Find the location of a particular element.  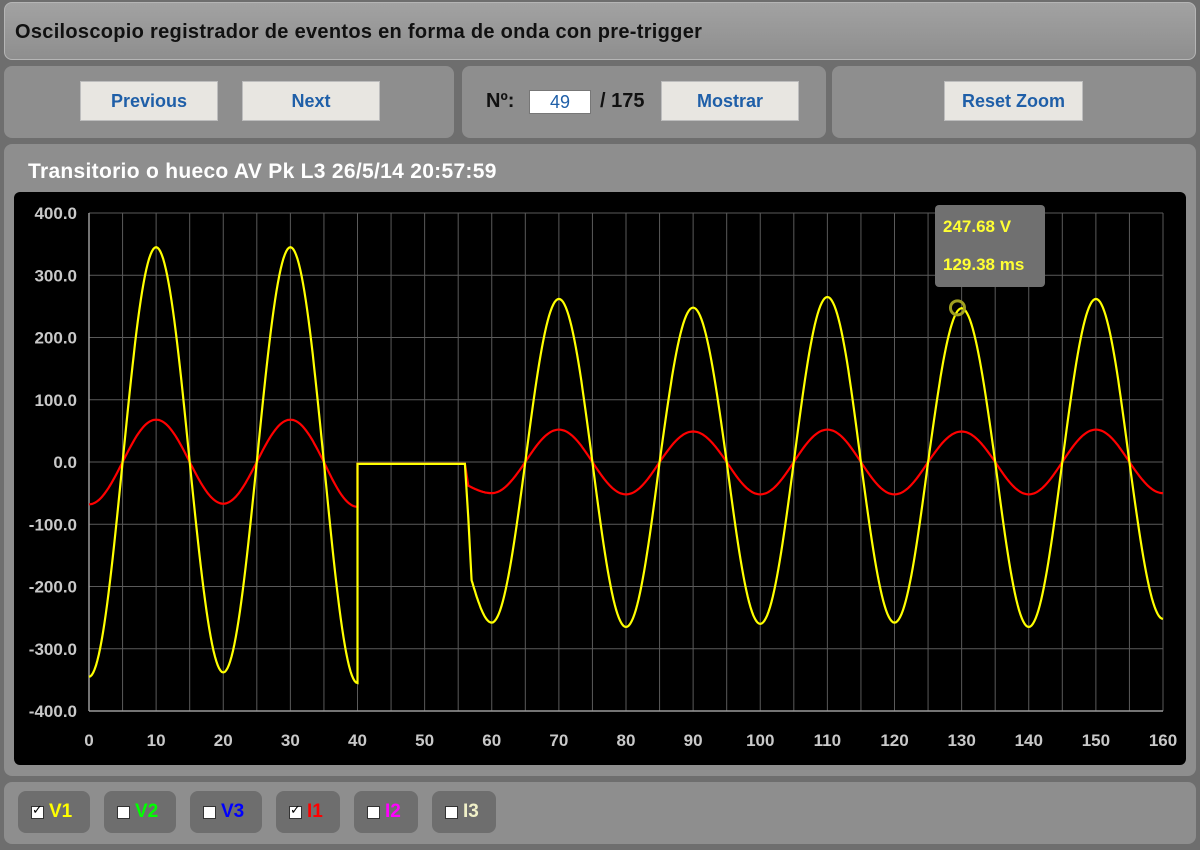

legend-label: I1 is located at coordinates (315, 811).